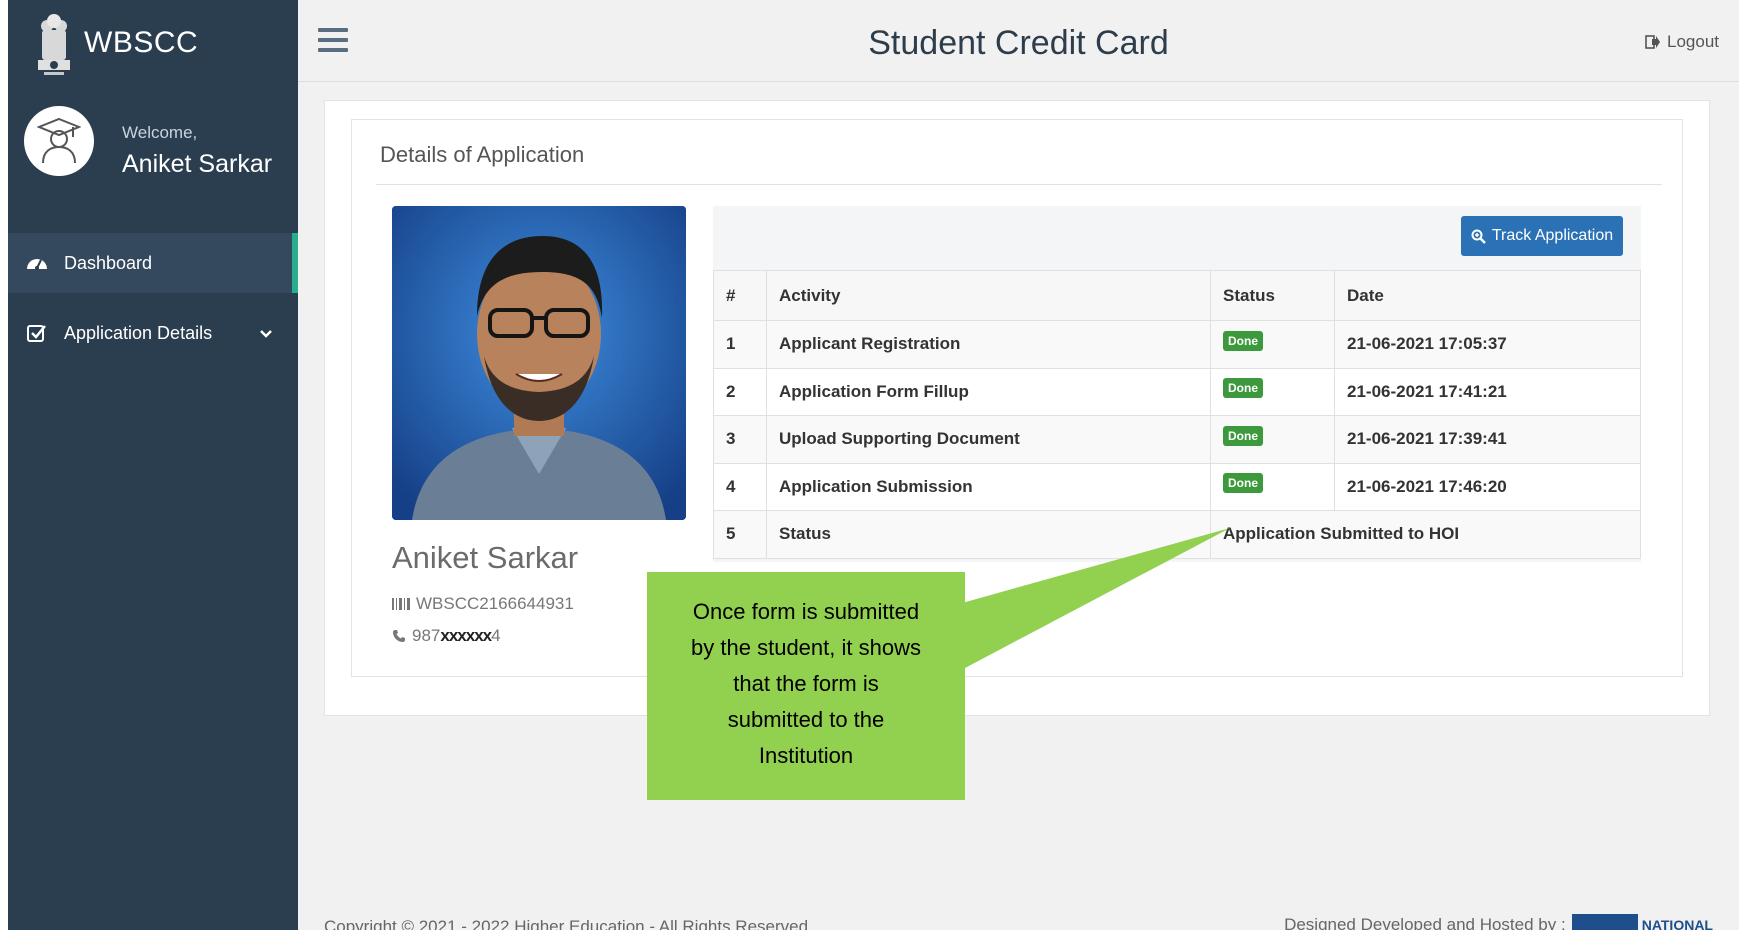 The image size is (1739, 930). I want to click on checkbox-icon, so click(37, 333).